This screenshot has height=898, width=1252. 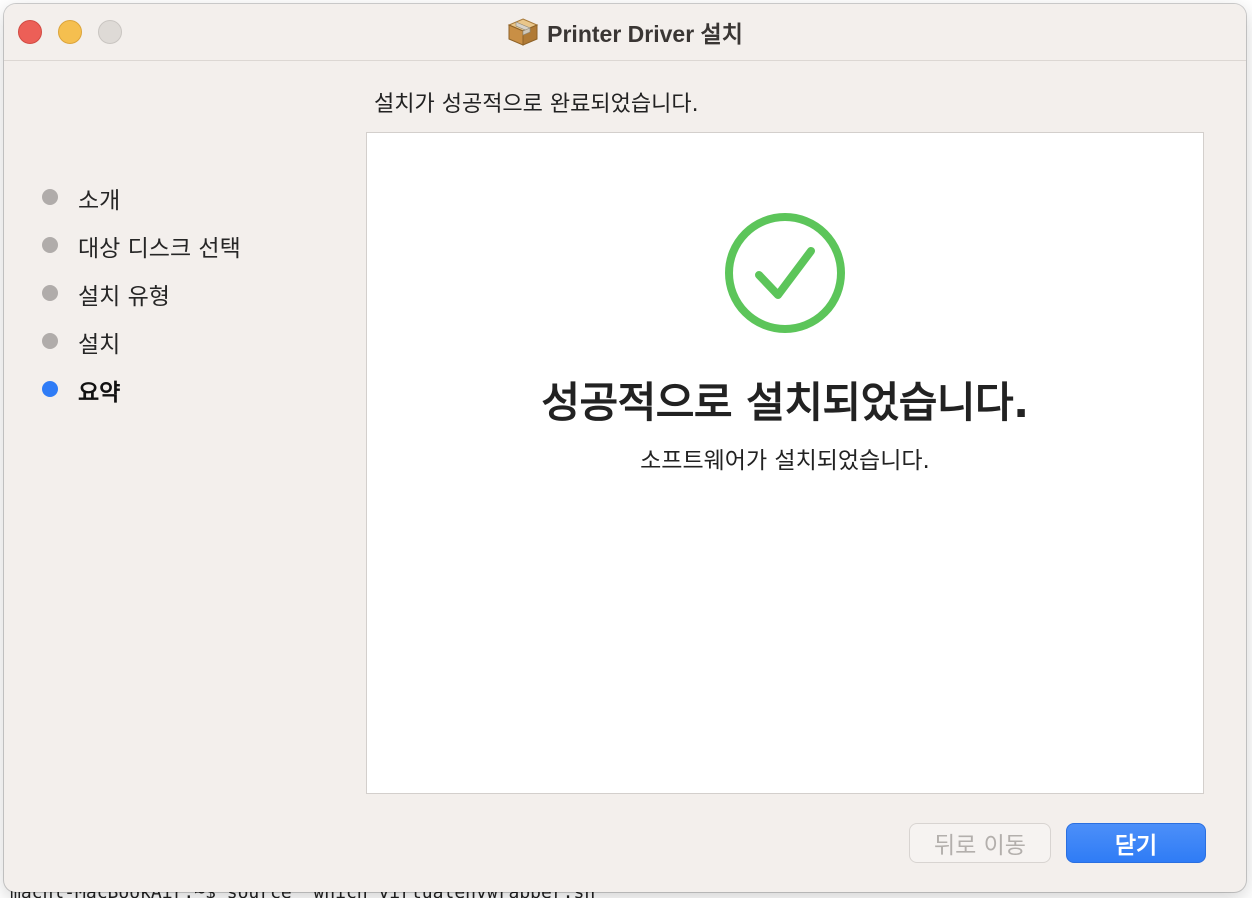 What do you see at coordinates (179, 388) in the screenshot?
I see `step-summary: 요약` at bounding box center [179, 388].